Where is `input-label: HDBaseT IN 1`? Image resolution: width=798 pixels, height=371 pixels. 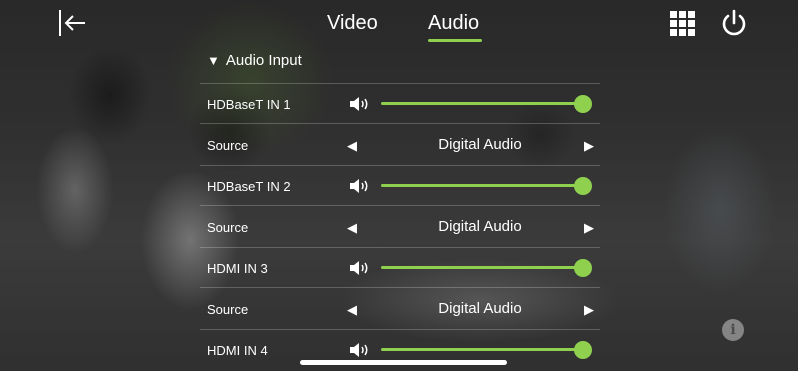 input-label: HDBaseT IN 1 is located at coordinates (249, 104).